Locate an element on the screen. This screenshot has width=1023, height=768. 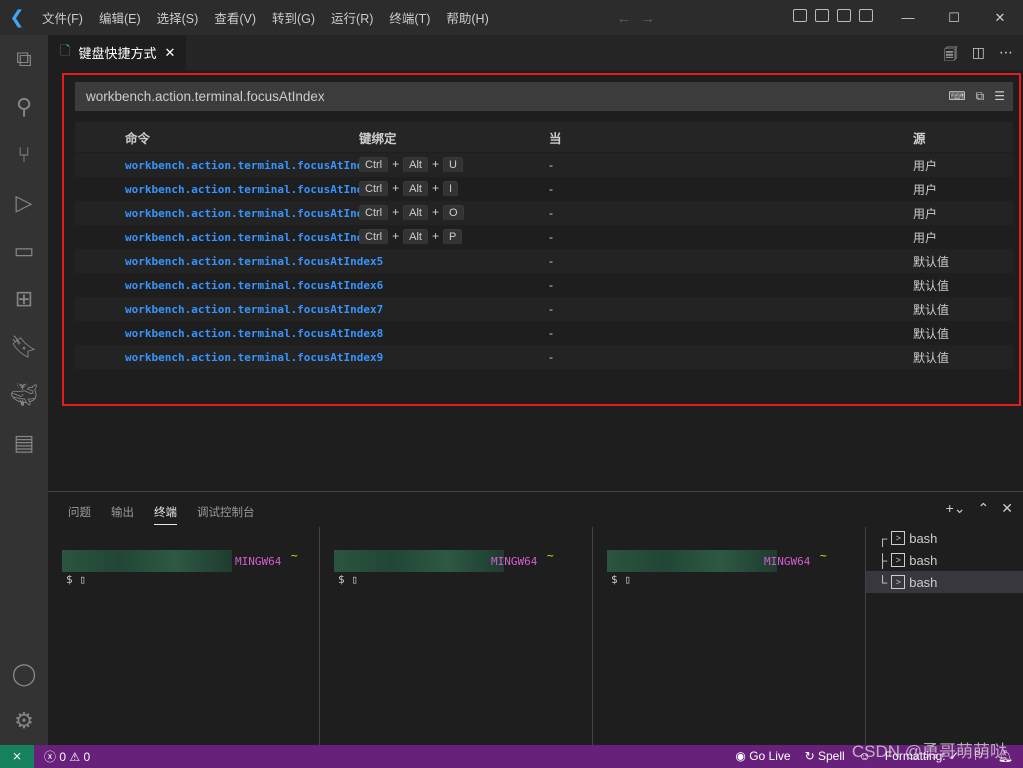
warning-count: 0 is located at coordinates (87, 757).